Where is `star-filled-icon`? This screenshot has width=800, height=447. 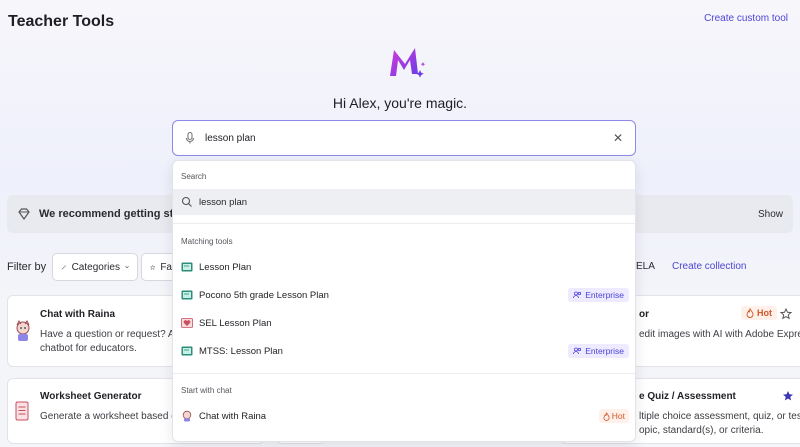 star-filled-icon is located at coordinates (788, 396).